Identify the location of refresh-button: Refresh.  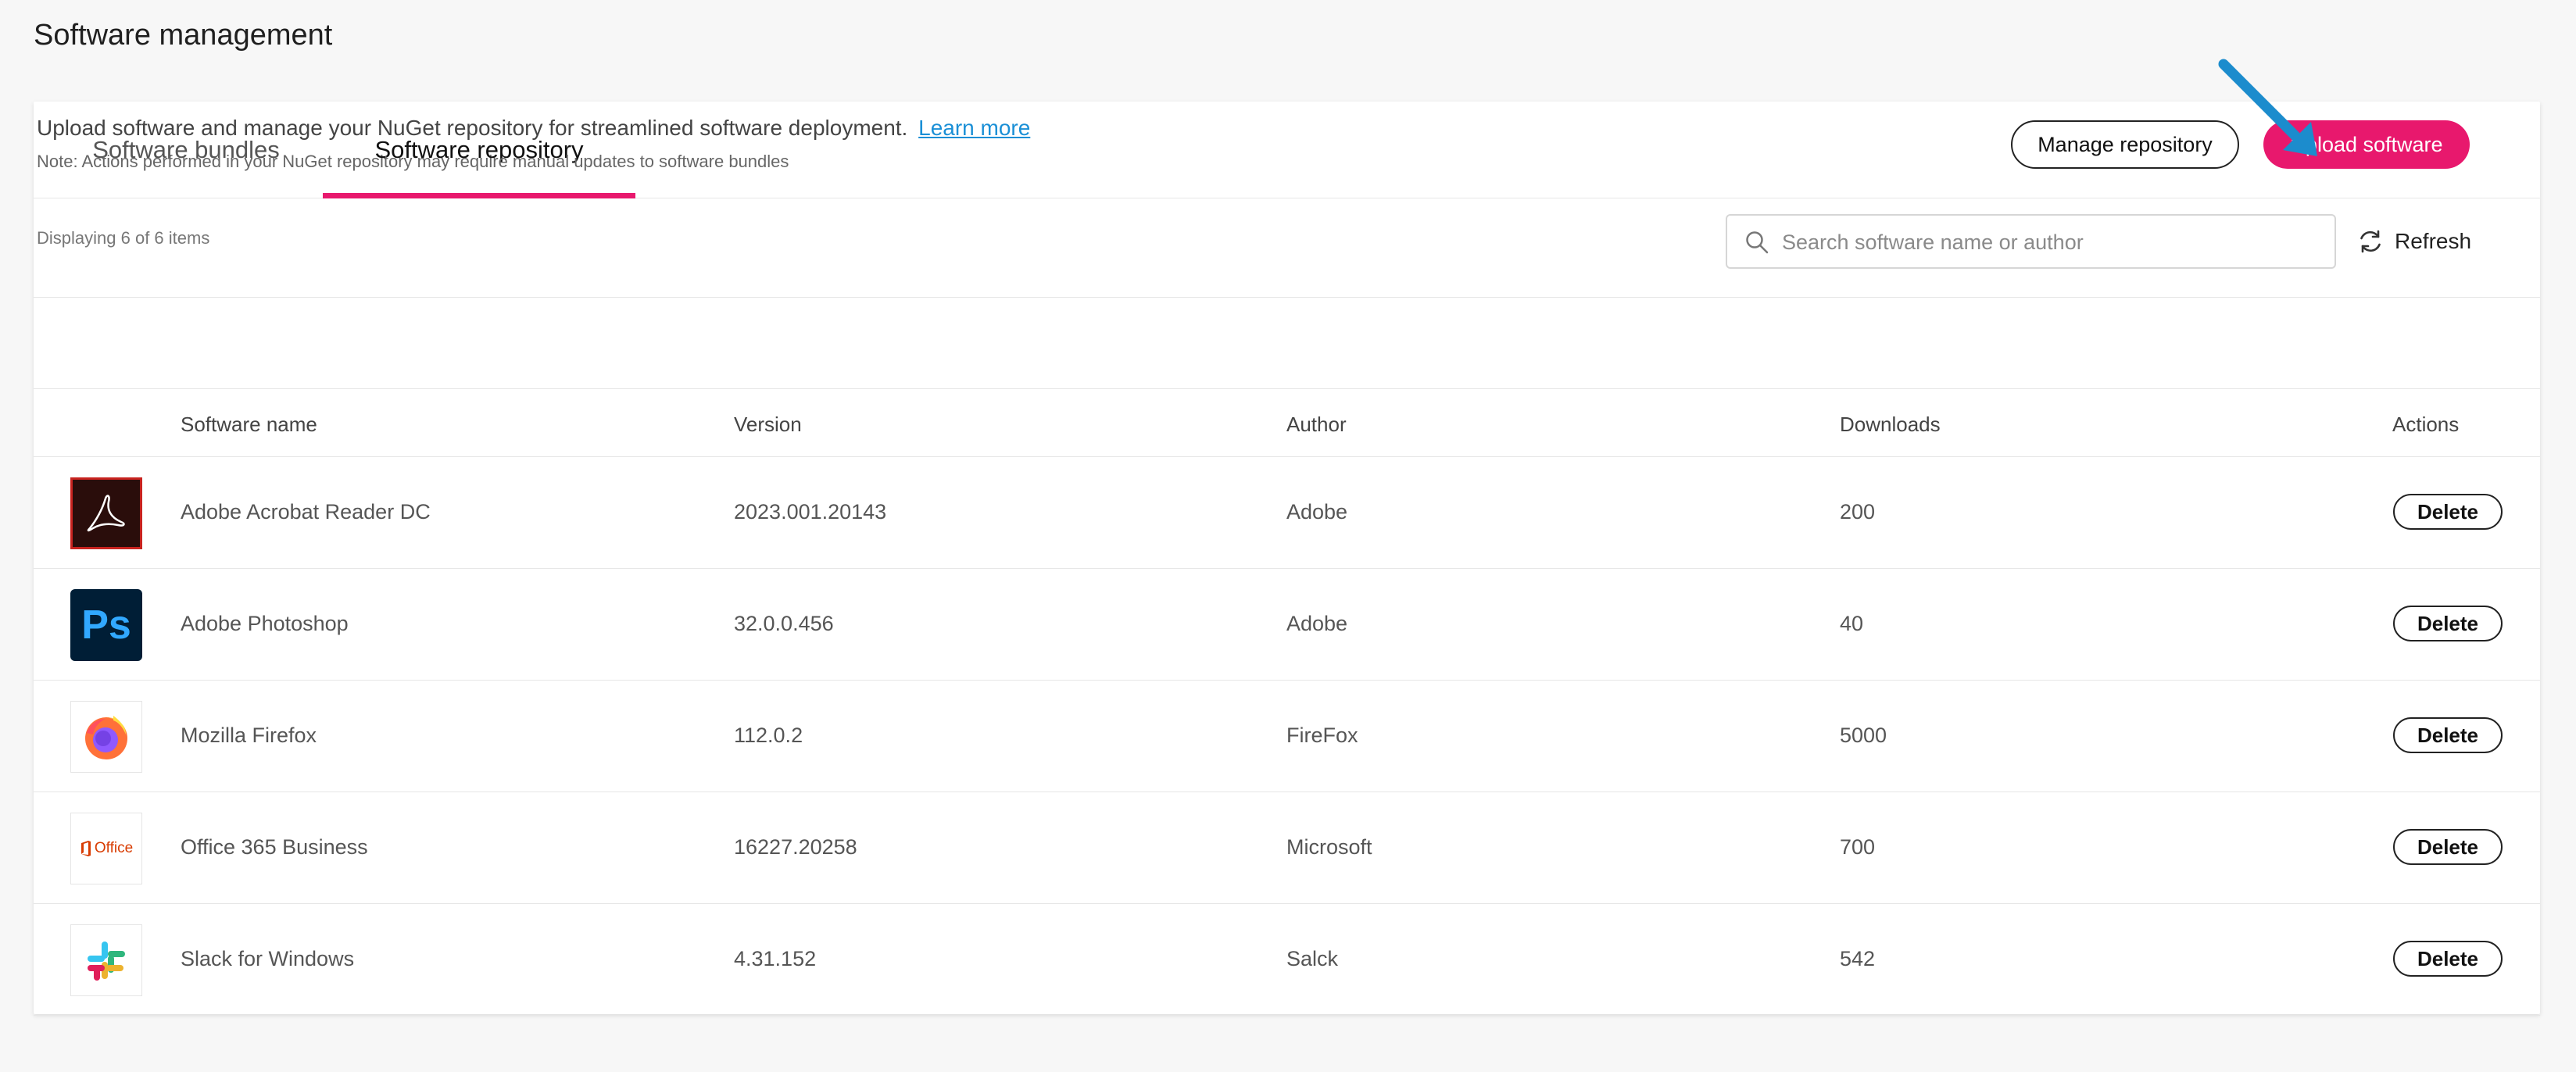
(2414, 241).